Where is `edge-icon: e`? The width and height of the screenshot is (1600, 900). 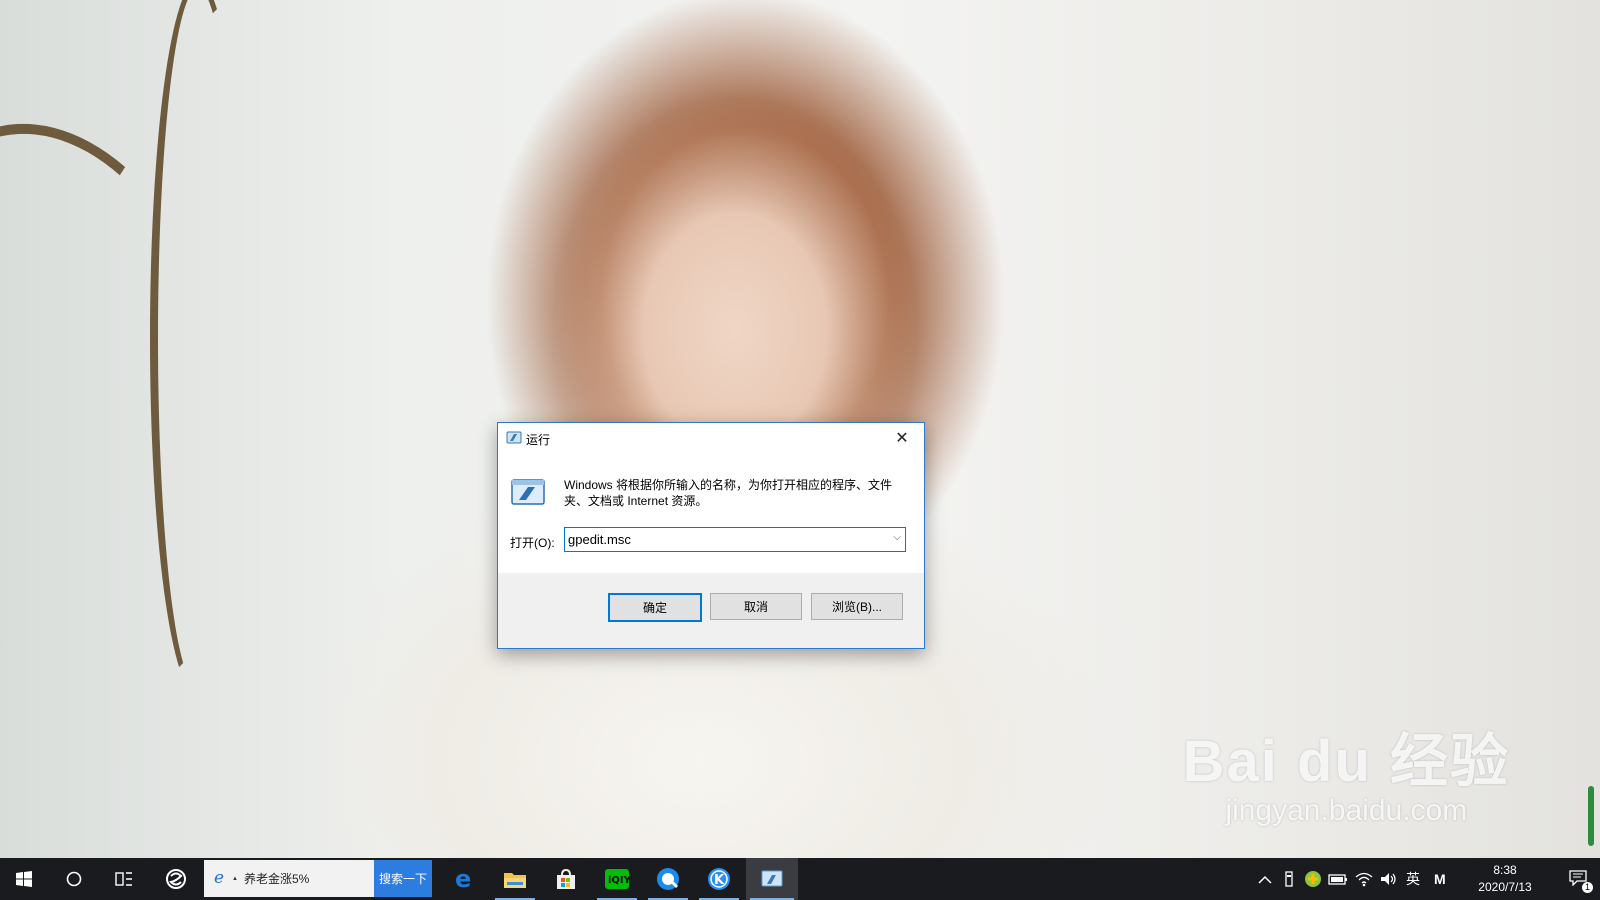 edge-icon: e is located at coordinates (464, 879).